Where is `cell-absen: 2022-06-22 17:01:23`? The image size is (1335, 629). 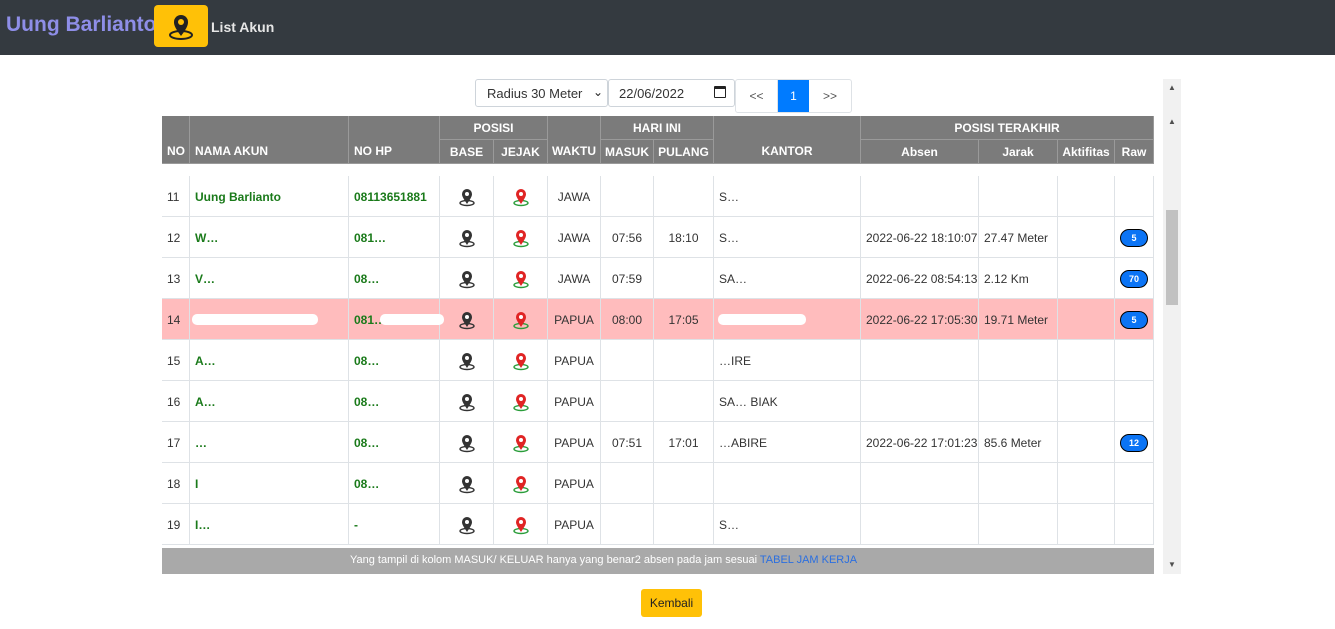 cell-absen: 2022-06-22 17:01:23 is located at coordinates (920, 442).